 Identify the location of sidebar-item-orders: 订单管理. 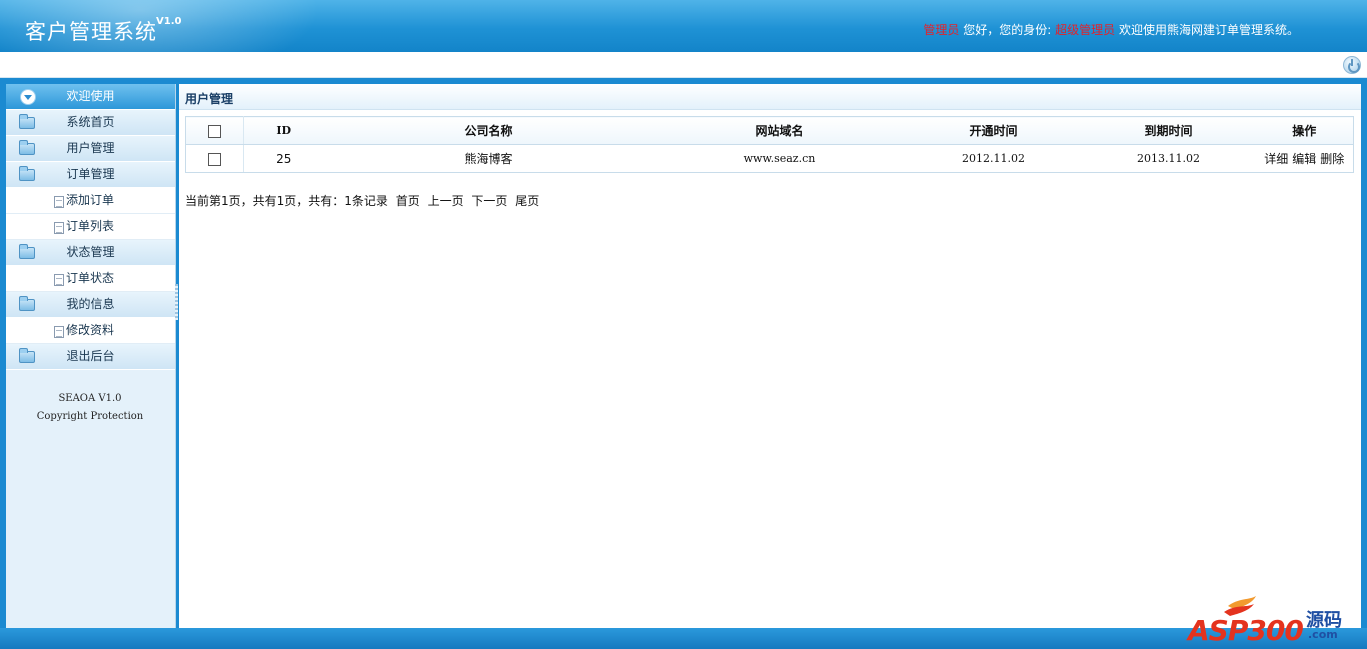
(90, 175).